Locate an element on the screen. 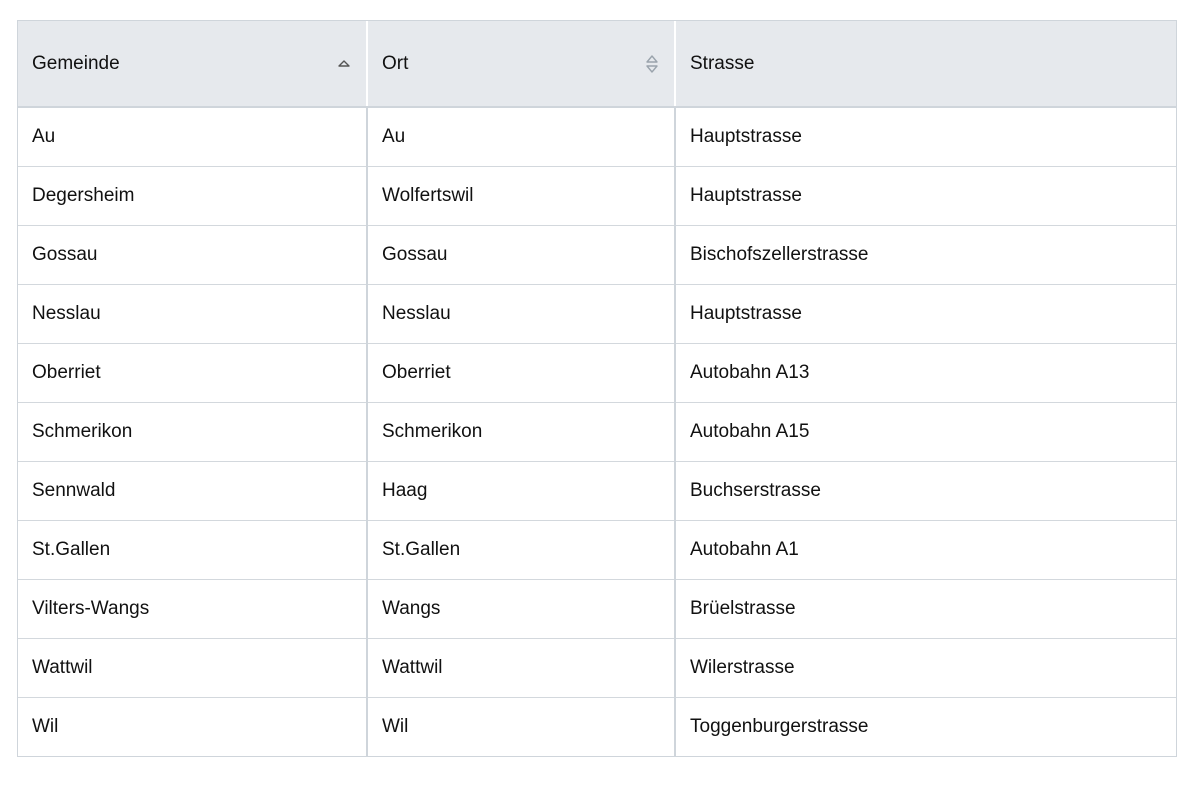 Image resolution: width=1200 pixels, height=800 pixels. cell-ort: Wattwil is located at coordinates (521, 668).